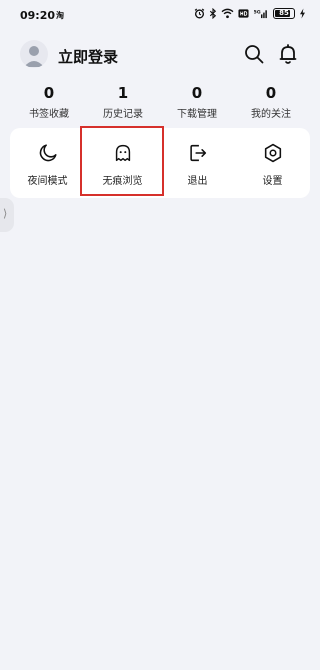  What do you see at coordinates (197, 153) in the screenshot?
I see `exit-icon` at bounding box center [197, 153].